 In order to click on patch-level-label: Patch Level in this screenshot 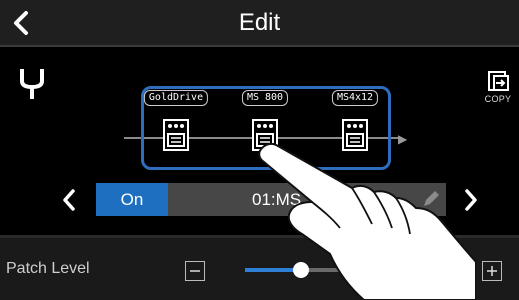, I will do `click(48, 268)`.